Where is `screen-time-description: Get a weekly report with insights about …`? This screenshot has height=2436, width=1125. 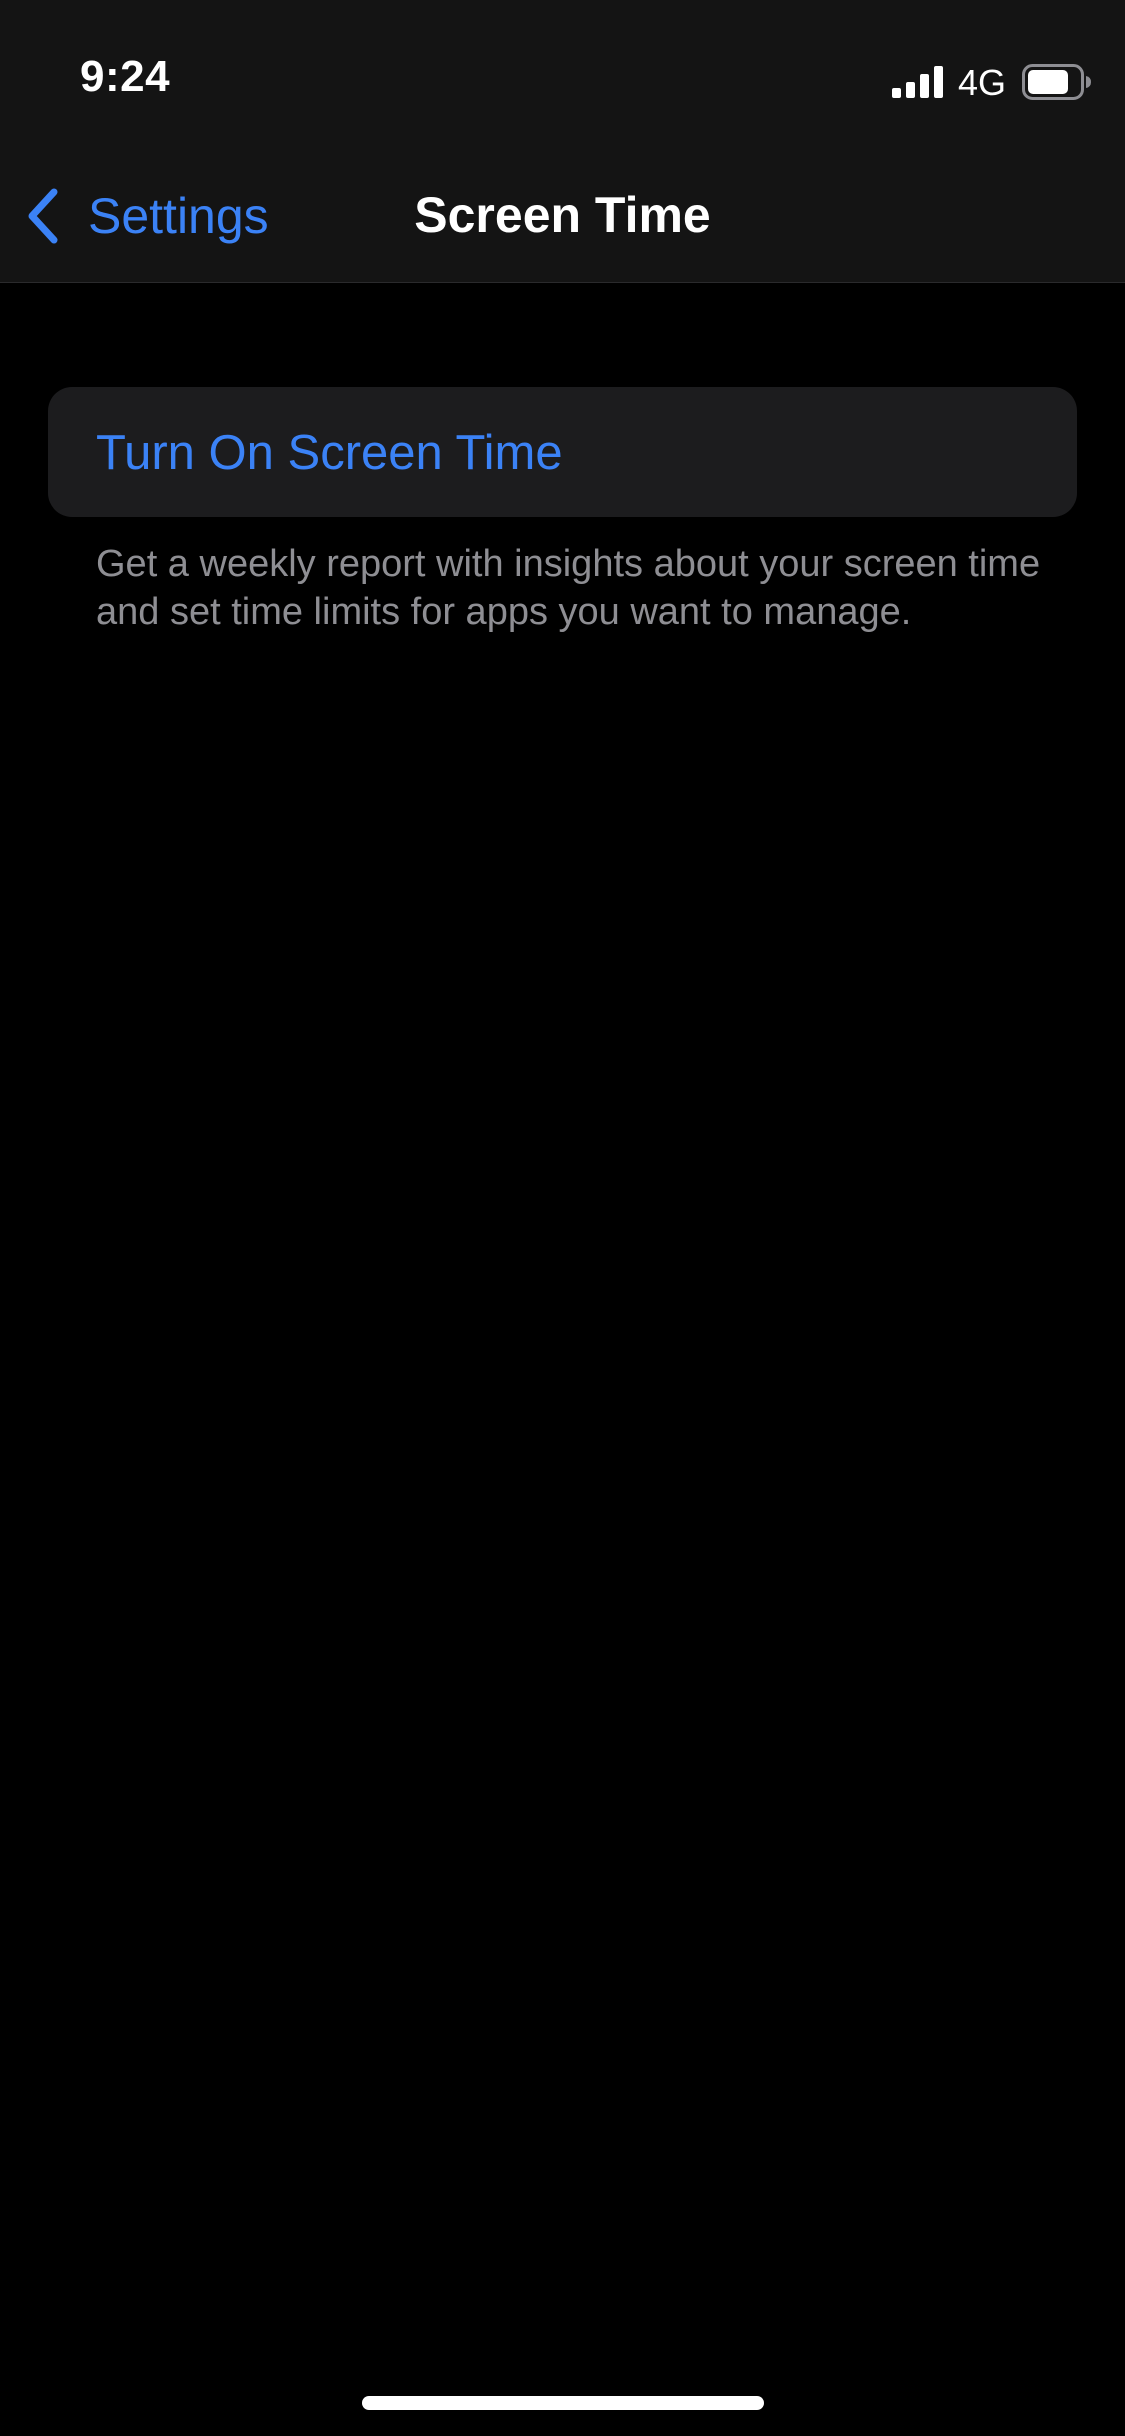 screen-time-description: Get a weekly report with insights about … is located at coordinates (568, 588).